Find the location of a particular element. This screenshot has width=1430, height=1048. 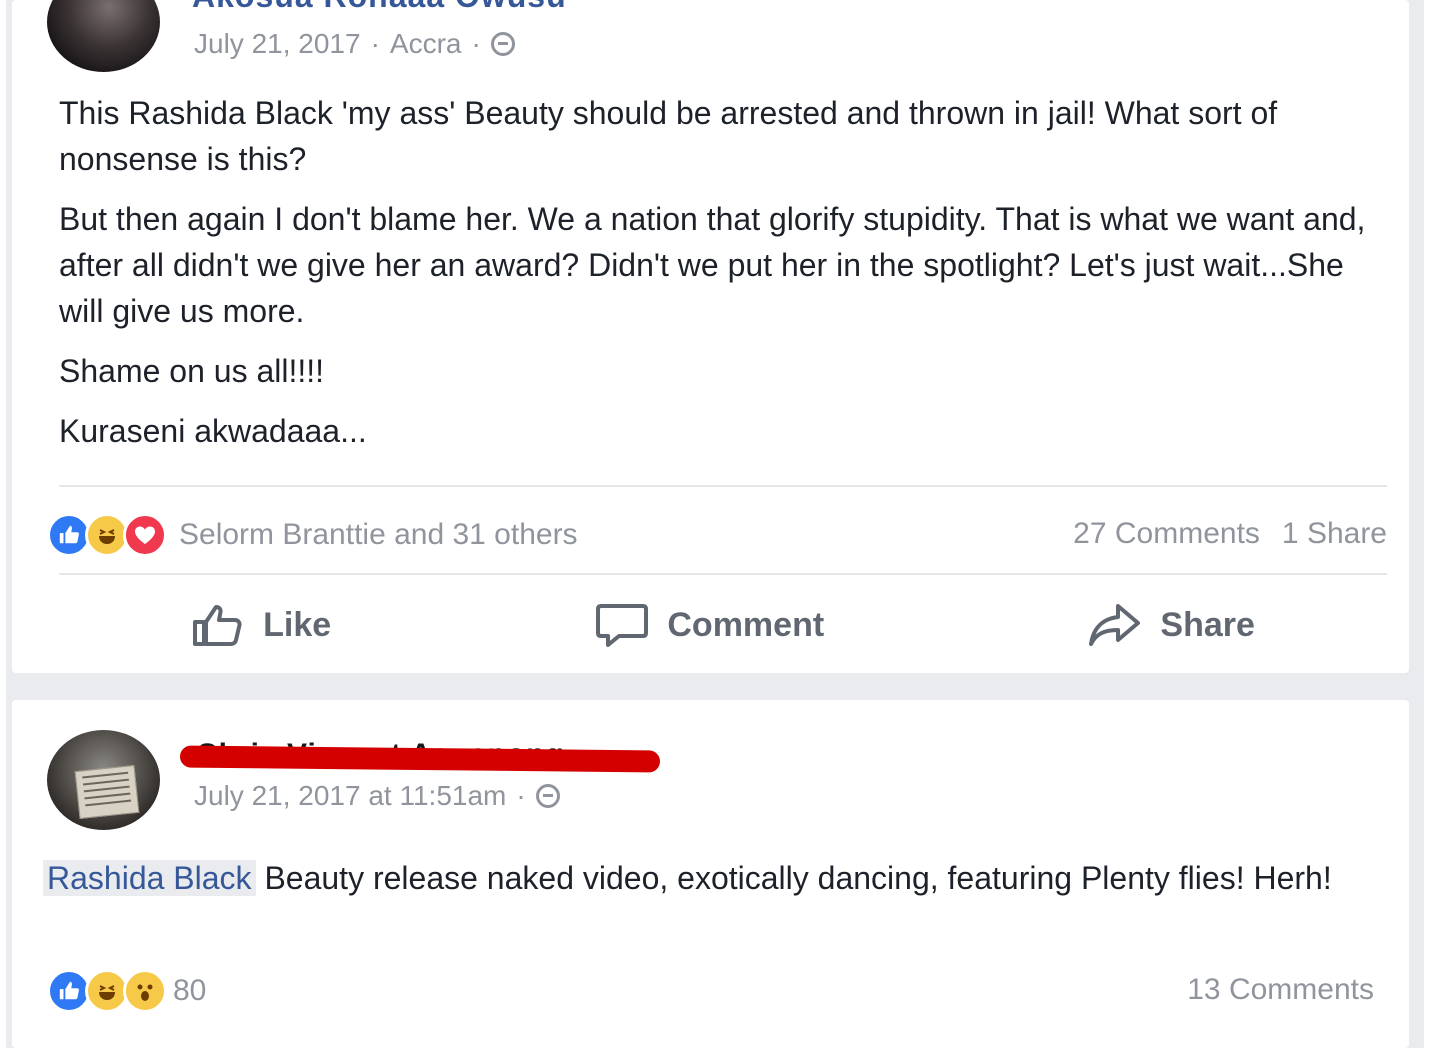

avatar-sign-image is located at coordinates (107, 792).